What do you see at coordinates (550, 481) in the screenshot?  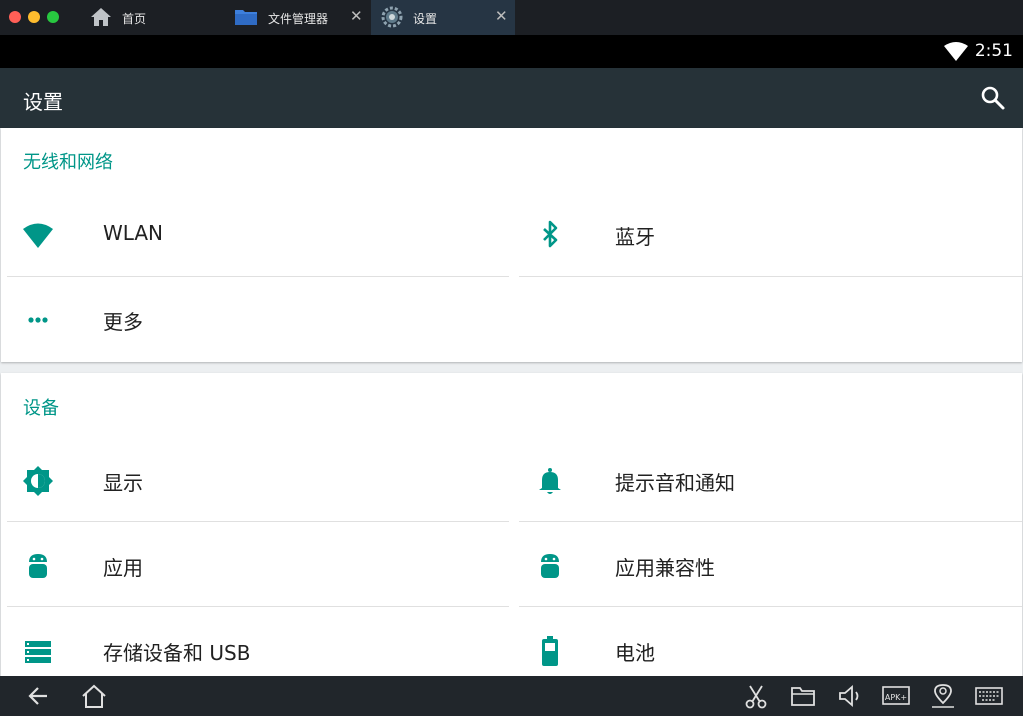 I see `bell-icon` at bounding box center [550, 481].